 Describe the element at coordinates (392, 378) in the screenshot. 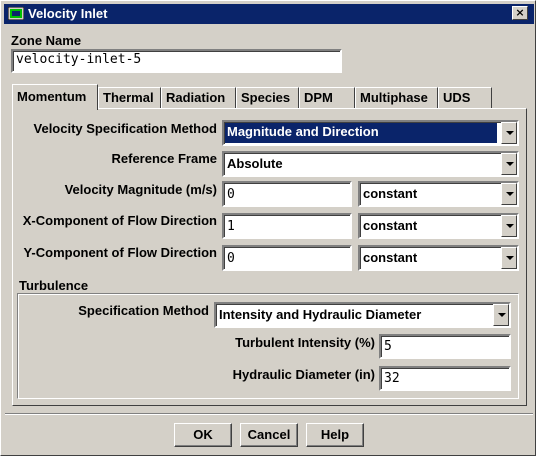

I see `hydraulic-diameter-value: 32` at that location.